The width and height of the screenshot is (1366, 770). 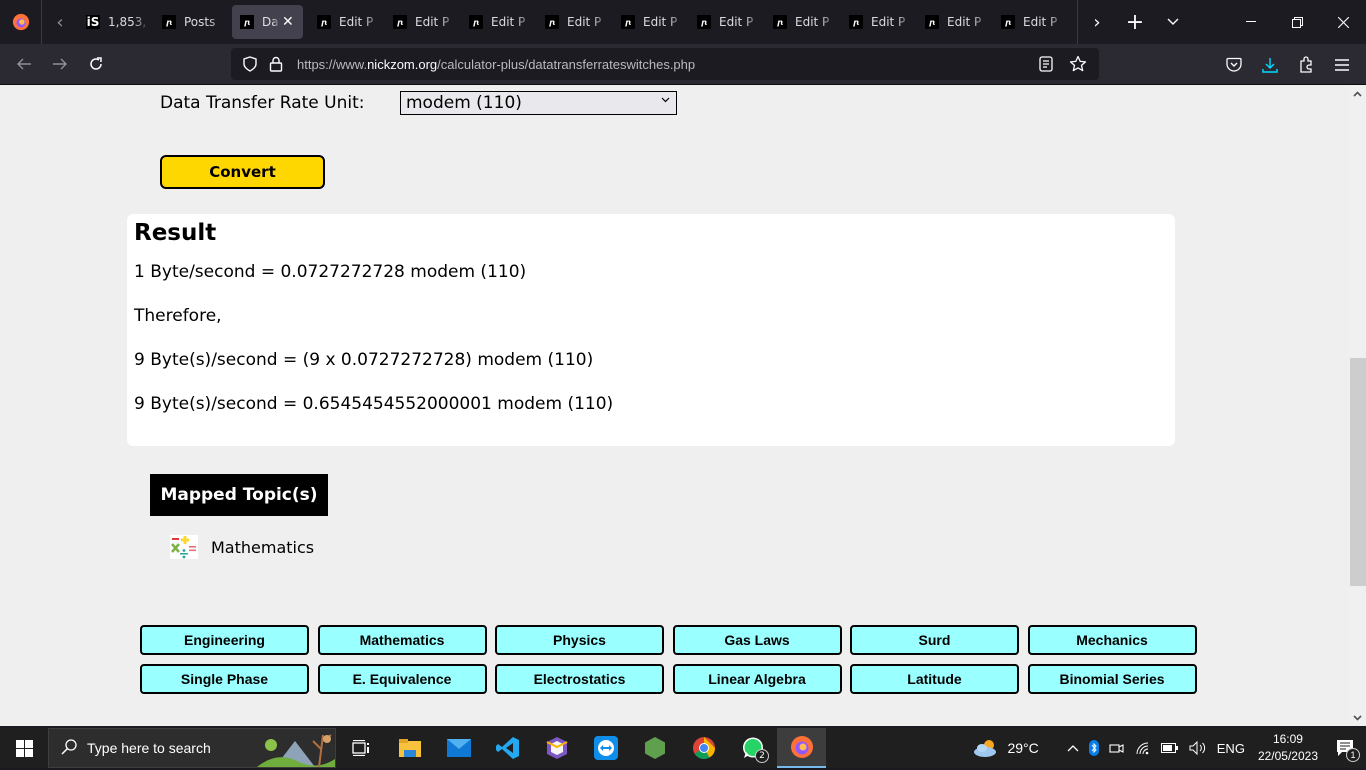 What do you see at coordinates (1342, 65) in the screenshot?
I see `app-menu-hamburger-icon` at bounding box center [1342, 65].